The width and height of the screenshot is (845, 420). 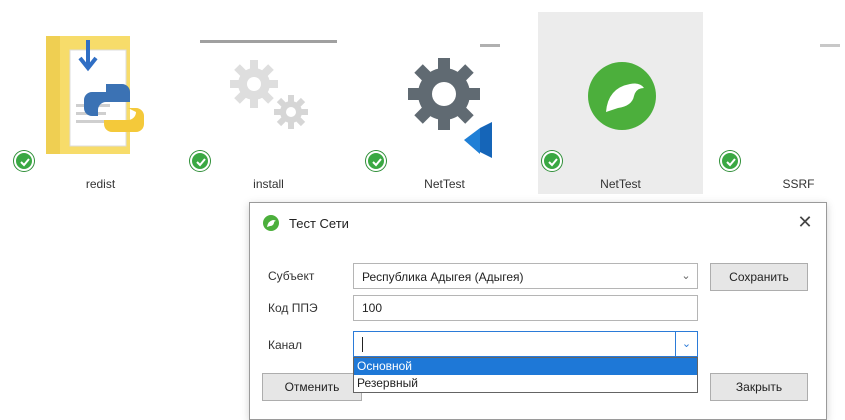 What do you see at coordinates (312, 387) in the screenshot?
I see `cancel-button: Отменить` at bounding box center [312, 387].